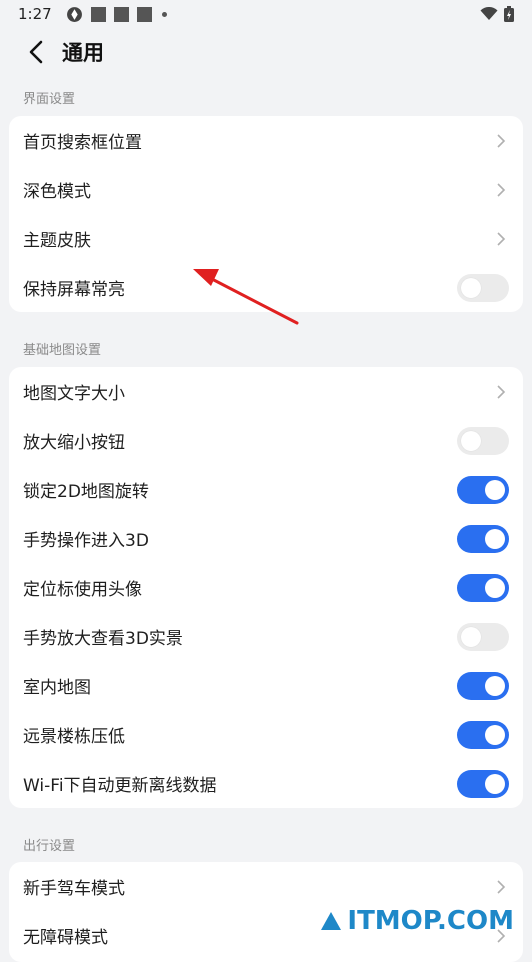 This screenshot has width=532, height=962. Describe the element at coordinates (49, 846) in the screenshot. I see `section-label-travel: 出行设置` at that location.